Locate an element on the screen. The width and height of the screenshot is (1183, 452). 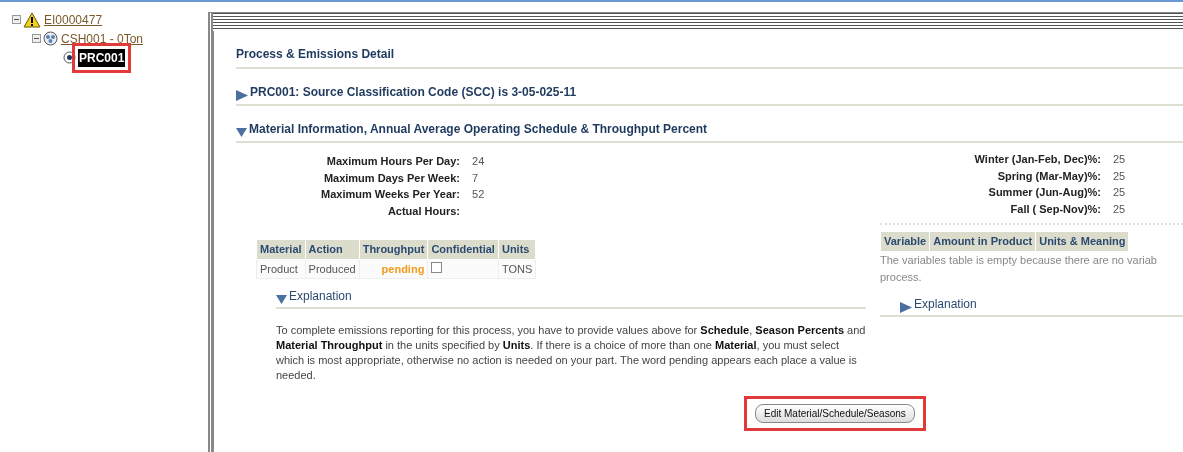
column-header: Material is located at coordinates (281, 249).